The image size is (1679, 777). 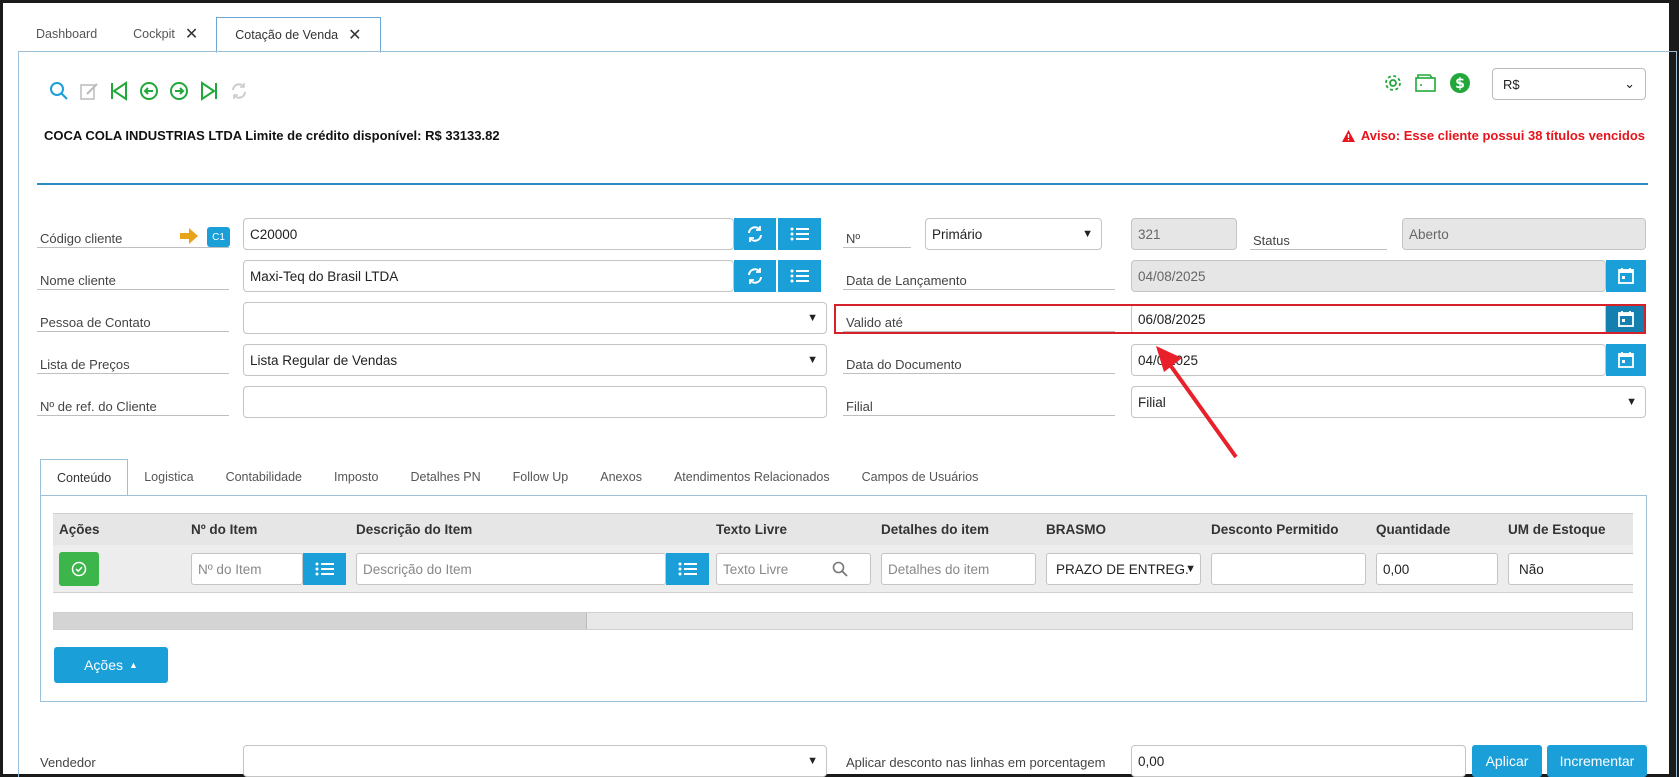 What do you see at coordinates (1437, 569) in the screenshot?
I see `quantity-input: 0,00` at bounding box center [1437, 569].